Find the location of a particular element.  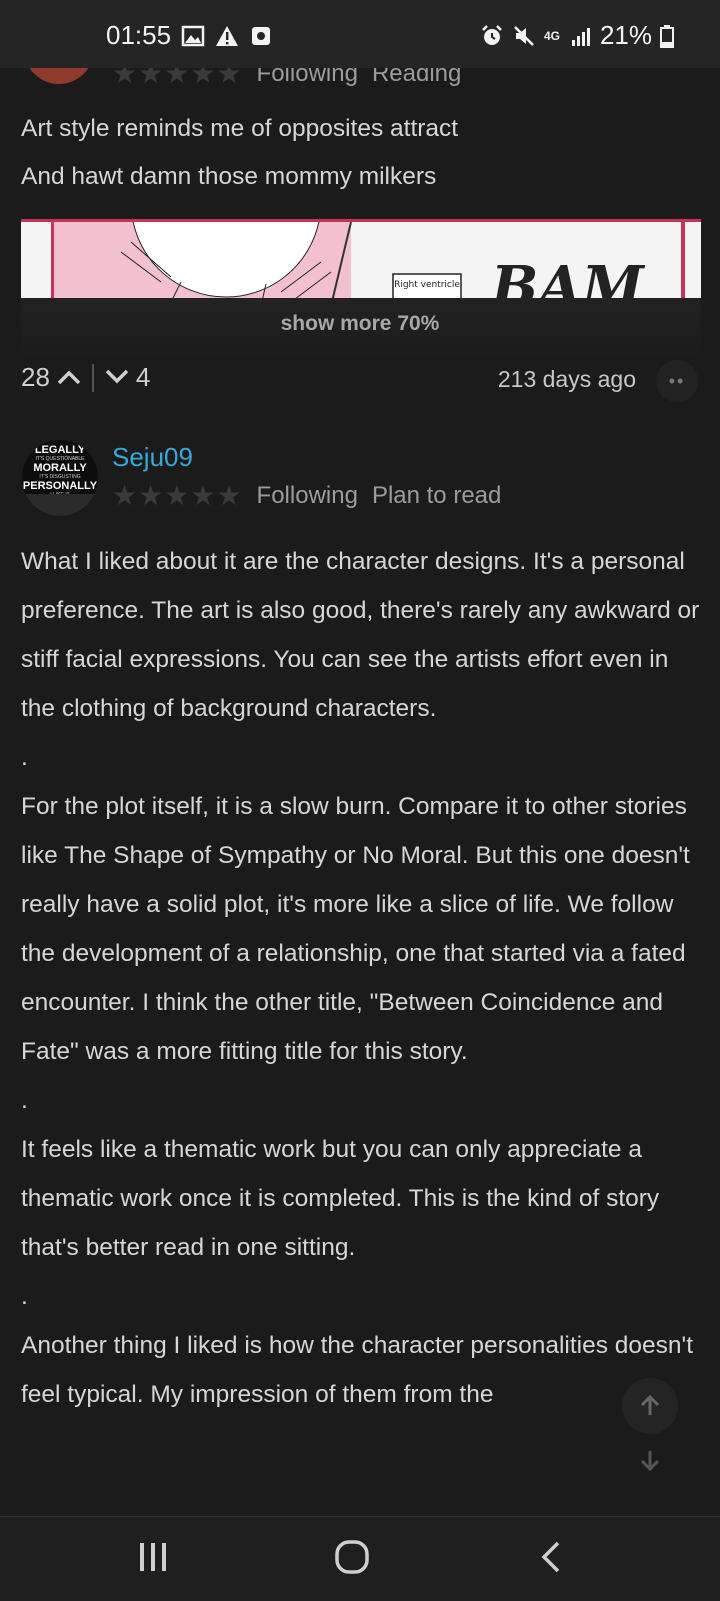

recent-apps-icon is located at coordinates (153, 1557).